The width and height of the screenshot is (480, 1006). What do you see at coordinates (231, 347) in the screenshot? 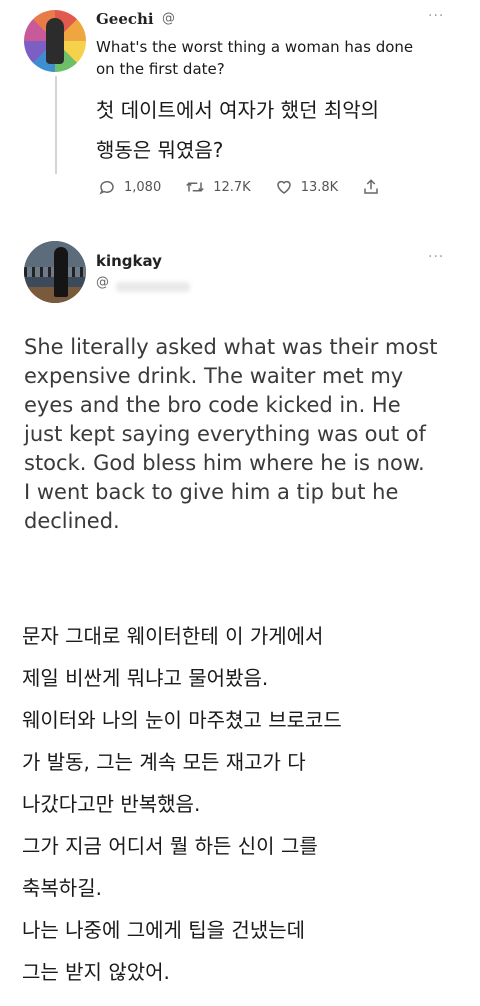
I see `text-line: She literally asked what was their most` at bounding box center [231, 347].